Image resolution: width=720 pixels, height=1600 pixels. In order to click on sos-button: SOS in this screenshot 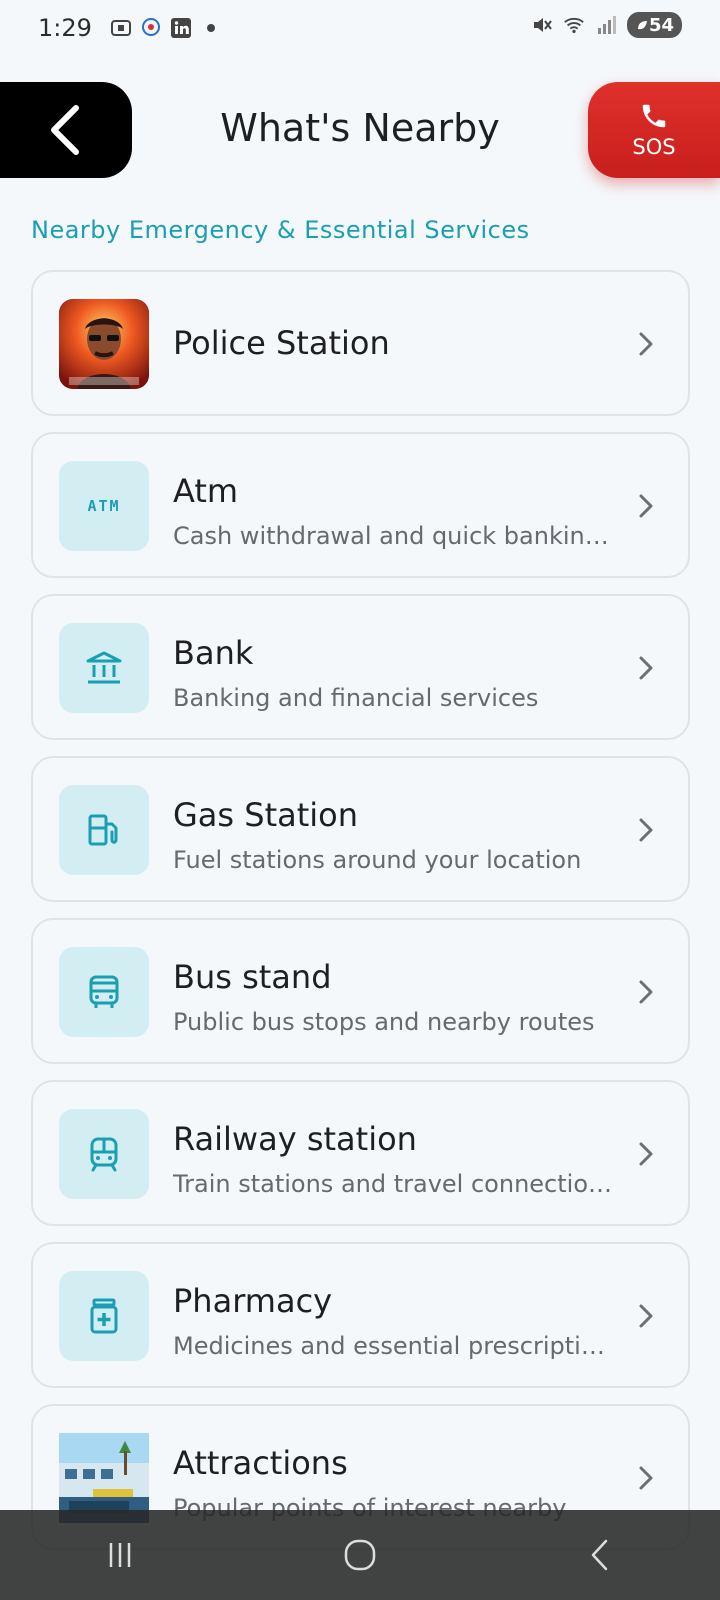, I will do `click(654, 130)`.